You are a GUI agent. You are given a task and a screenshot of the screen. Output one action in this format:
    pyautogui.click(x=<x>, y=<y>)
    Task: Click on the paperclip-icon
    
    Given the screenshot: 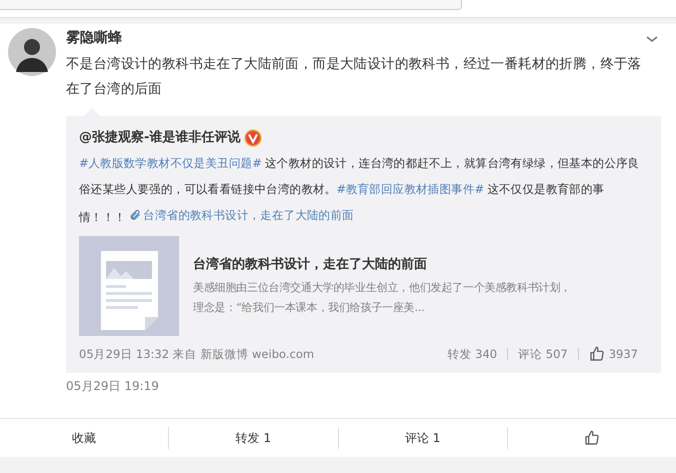 What is the action you would take?
    pyautogui.click(x=135, y=214)
    